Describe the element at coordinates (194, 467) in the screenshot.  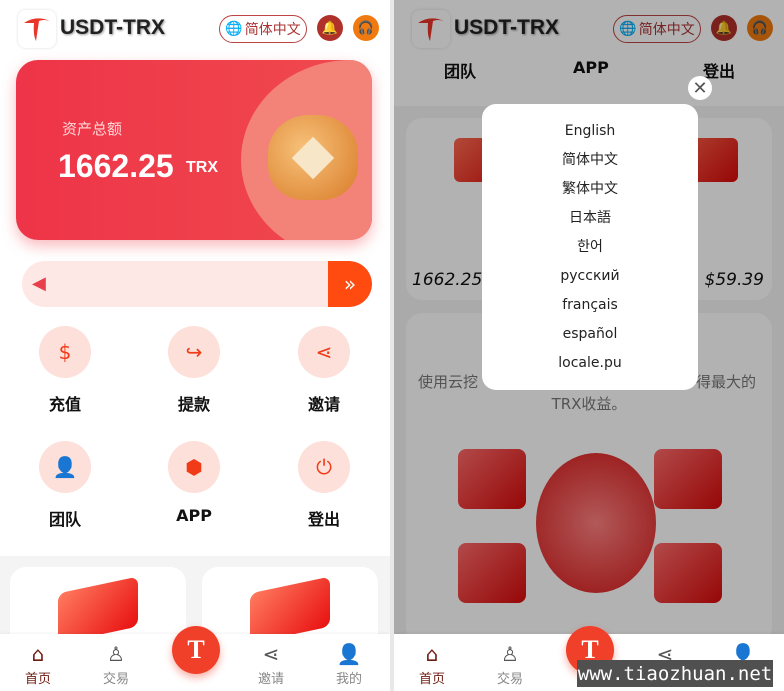
I see `cube-icon: ⬢` at that location.